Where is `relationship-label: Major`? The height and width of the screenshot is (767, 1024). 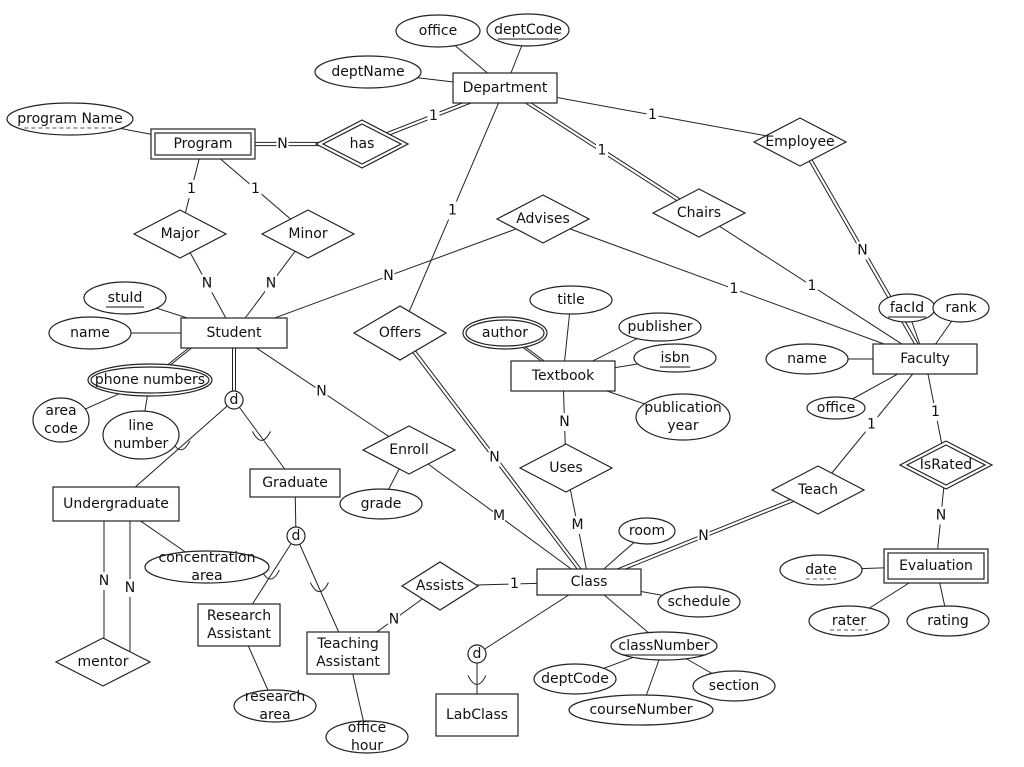
relationship-label: Major is located at coordinates (180, 234).